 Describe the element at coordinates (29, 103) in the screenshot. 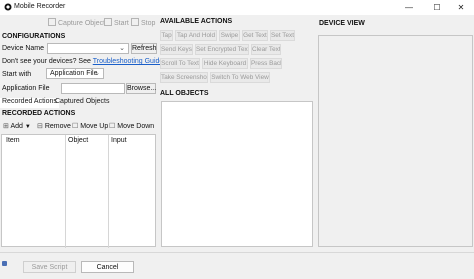

I see `tab-recorded-actions: Recorded Actions` at that location.